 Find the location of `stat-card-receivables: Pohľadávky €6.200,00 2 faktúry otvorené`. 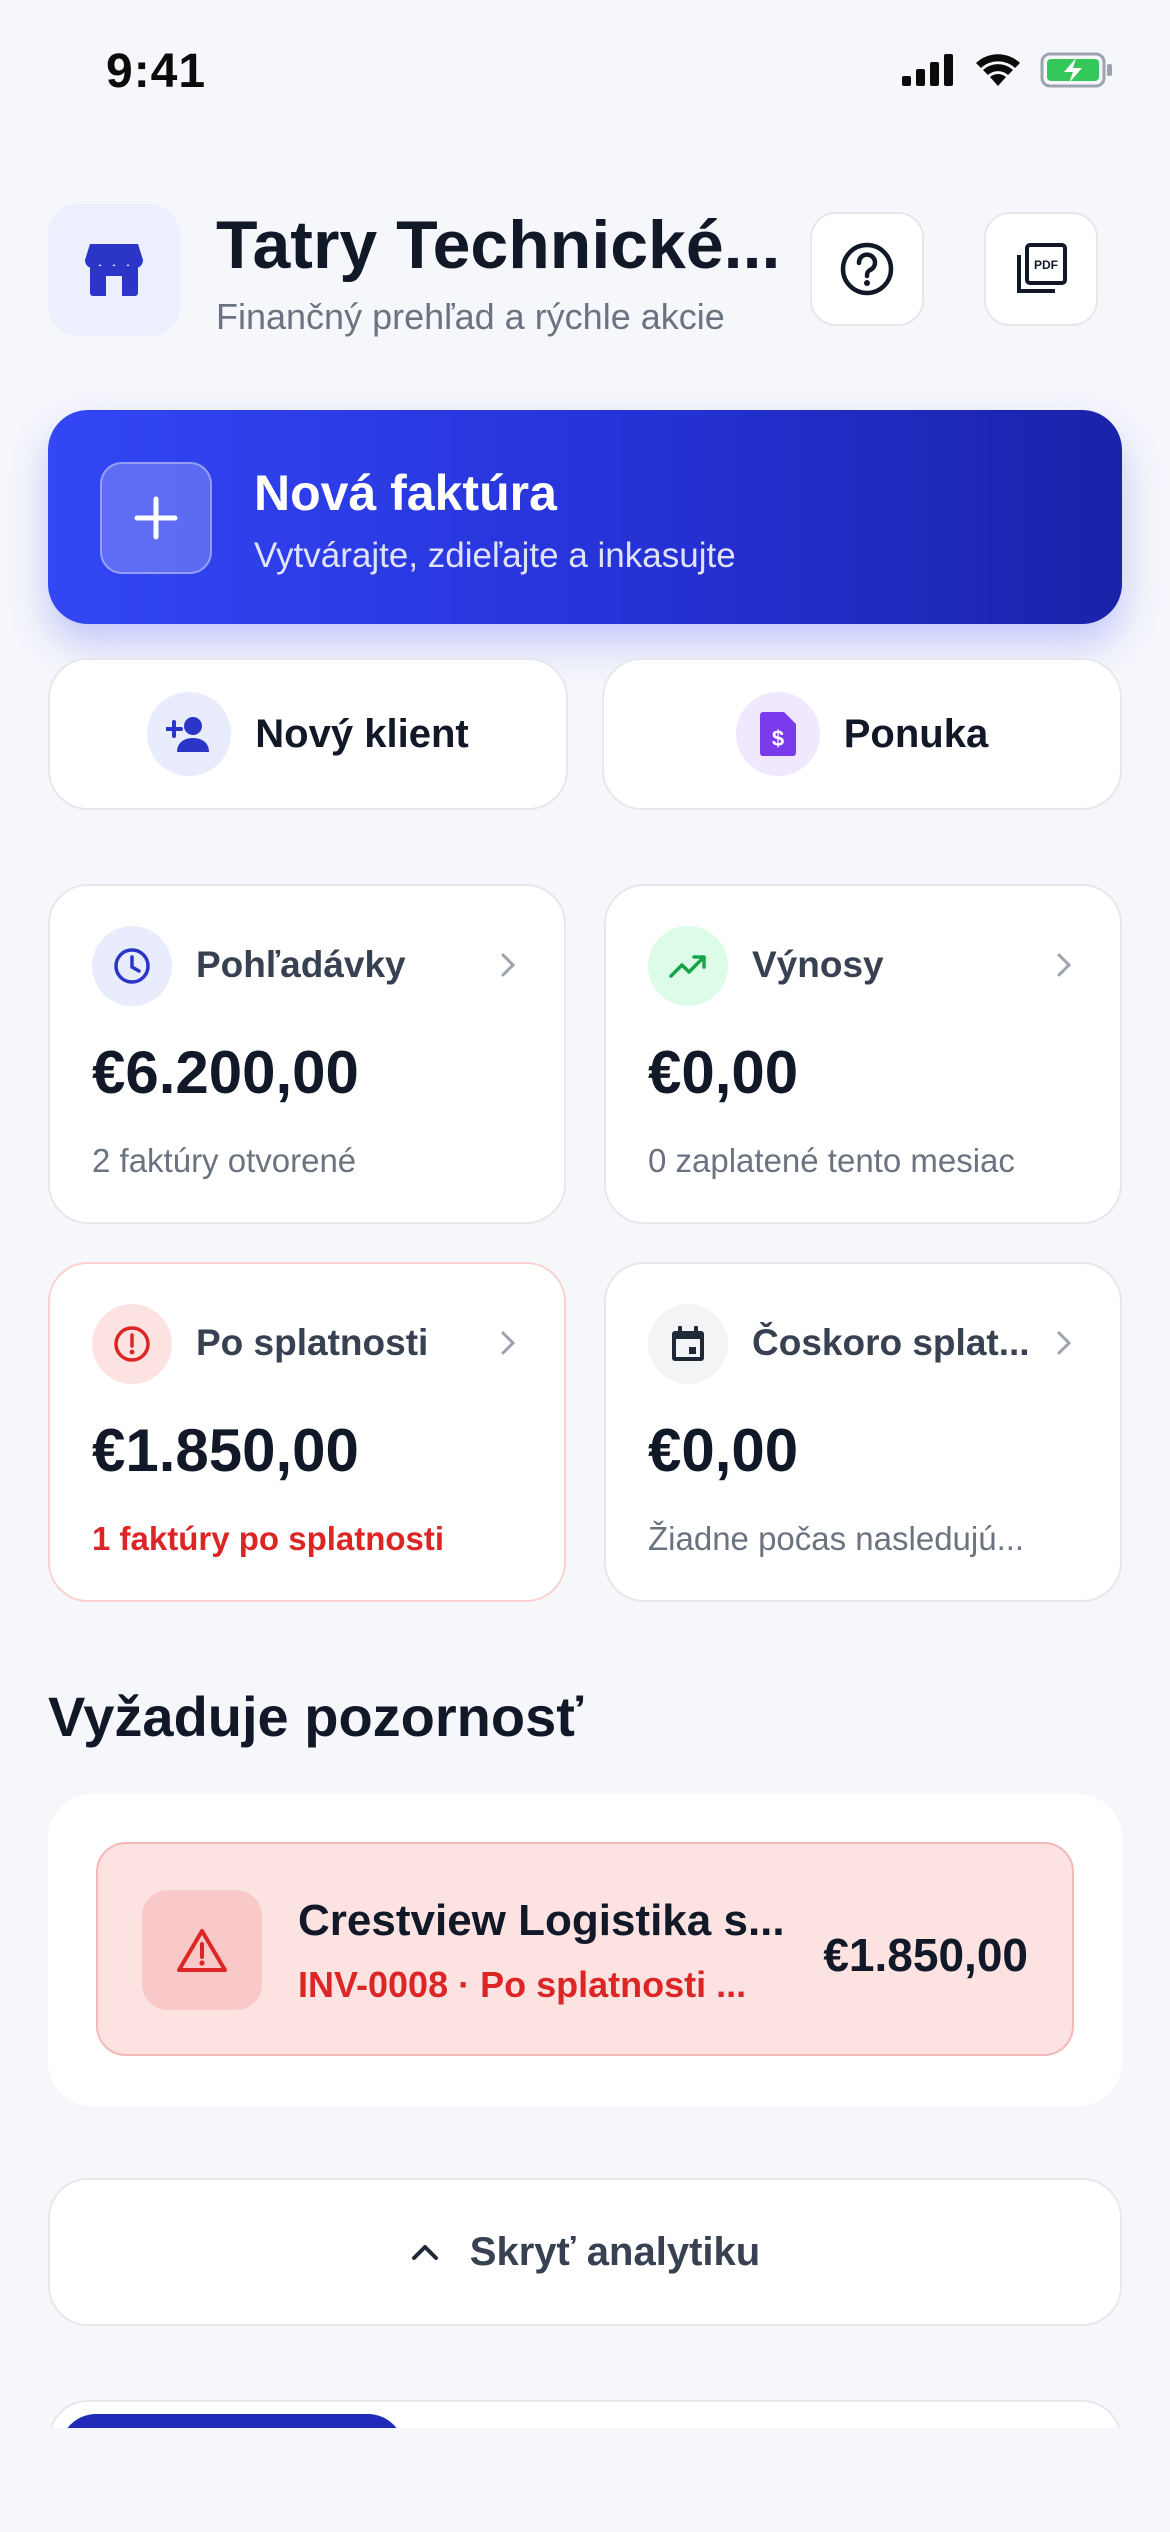

stat-card-receivables: Pohľadávky €6.200,00 2 faktúry otvorené is located at coordinates (307, 1054).